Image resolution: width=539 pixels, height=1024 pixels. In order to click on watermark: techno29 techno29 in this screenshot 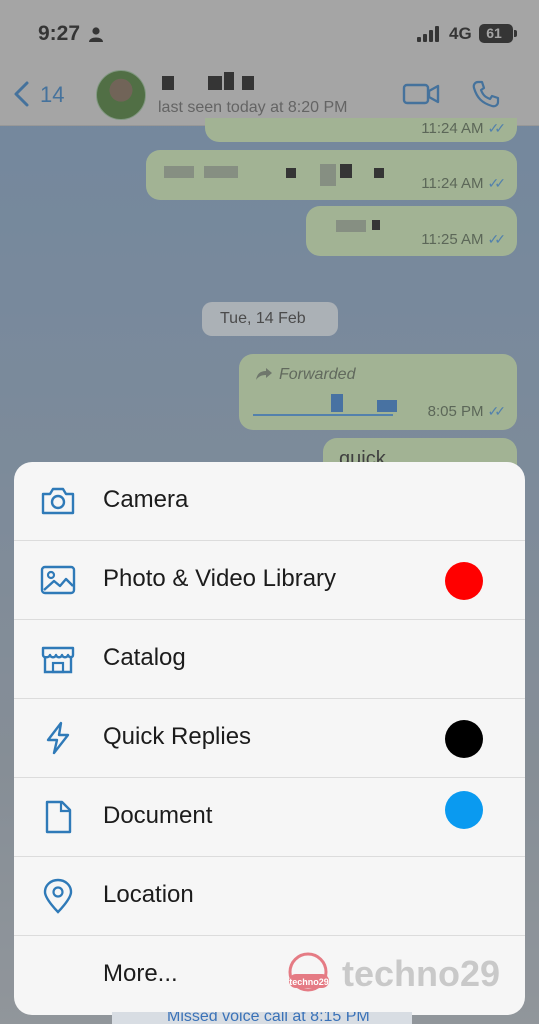, I will do `click(397, 975)`.